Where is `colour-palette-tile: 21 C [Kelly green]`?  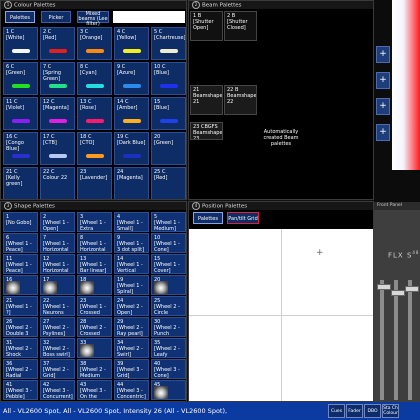
colour-palette-tile: 21 C [Kelly green] is located at coordinates (20, 183).